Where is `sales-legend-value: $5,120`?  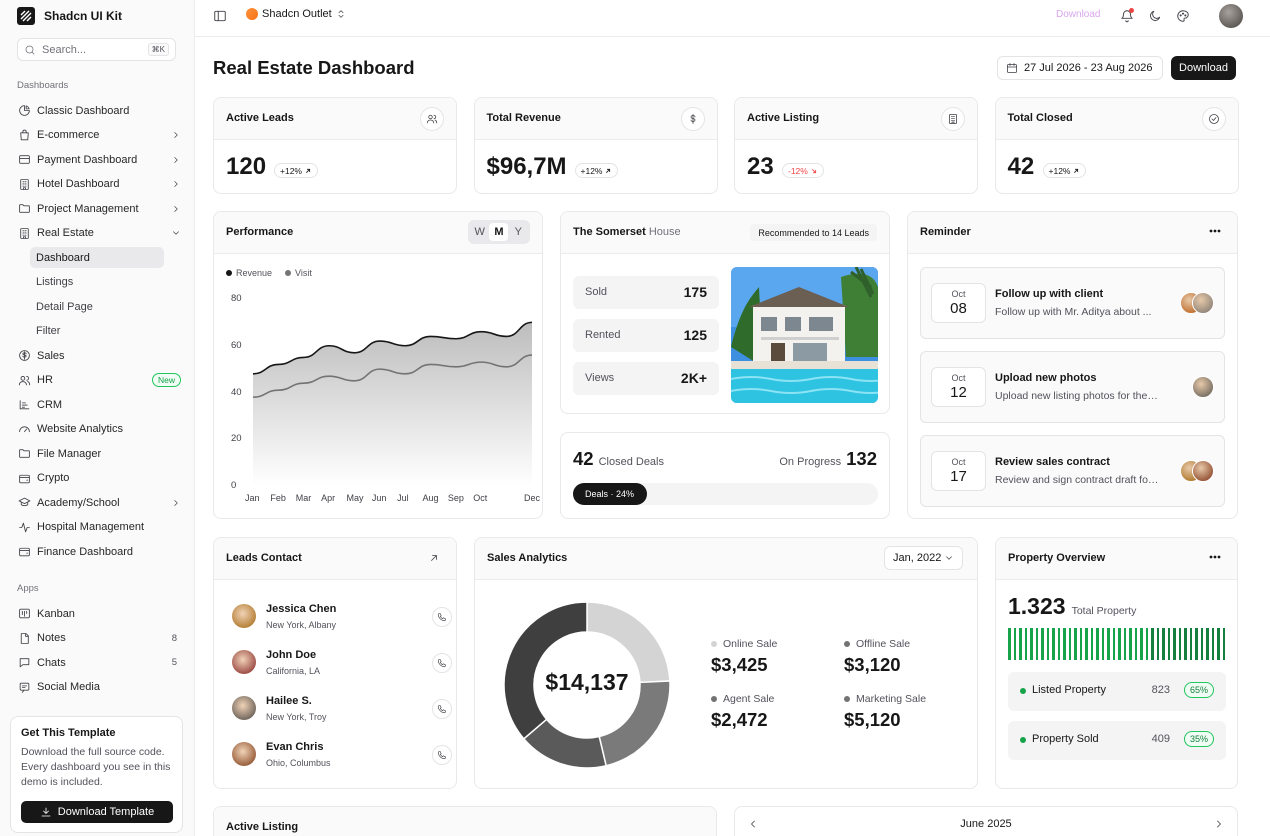 sales-legend-value: $5,120 is located at coordinates (872, 719).